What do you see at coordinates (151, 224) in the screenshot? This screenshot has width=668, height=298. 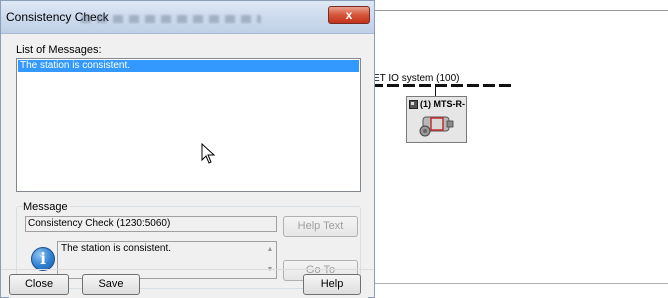 I see `message-id-field: Consistency Check (1230:5060)` at bounding box center [151, 224].